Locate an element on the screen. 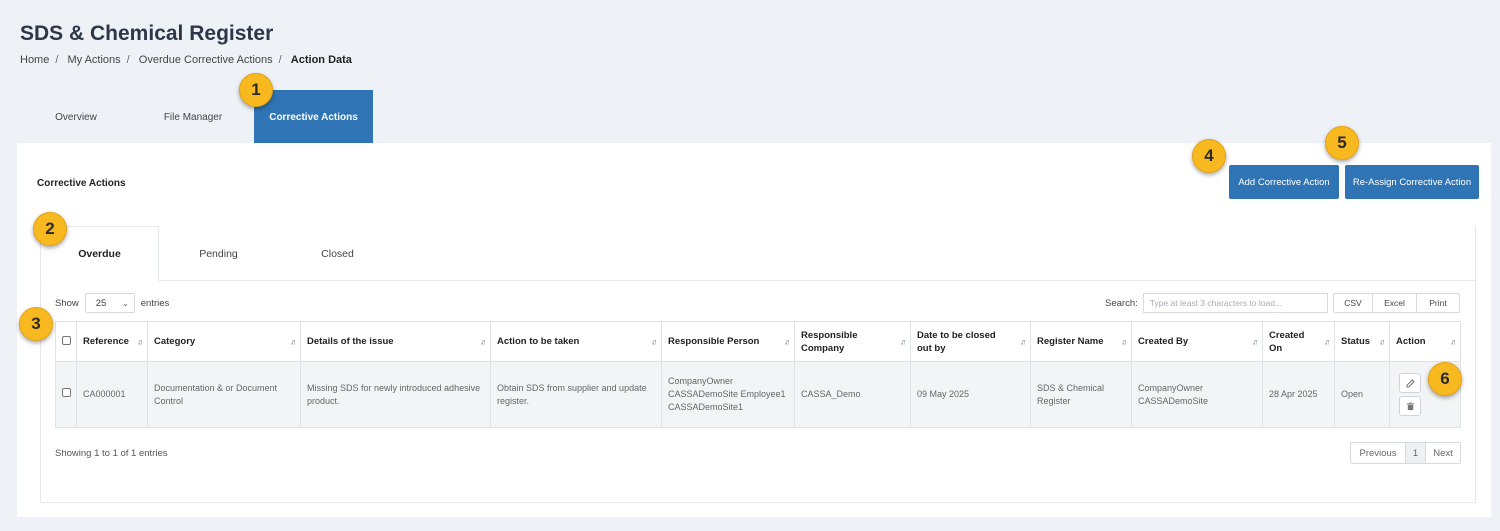 This screenshot has height=531, width=1500. cell-created-on: 28 Apr 2025 is located at coordinates (1298, 394).